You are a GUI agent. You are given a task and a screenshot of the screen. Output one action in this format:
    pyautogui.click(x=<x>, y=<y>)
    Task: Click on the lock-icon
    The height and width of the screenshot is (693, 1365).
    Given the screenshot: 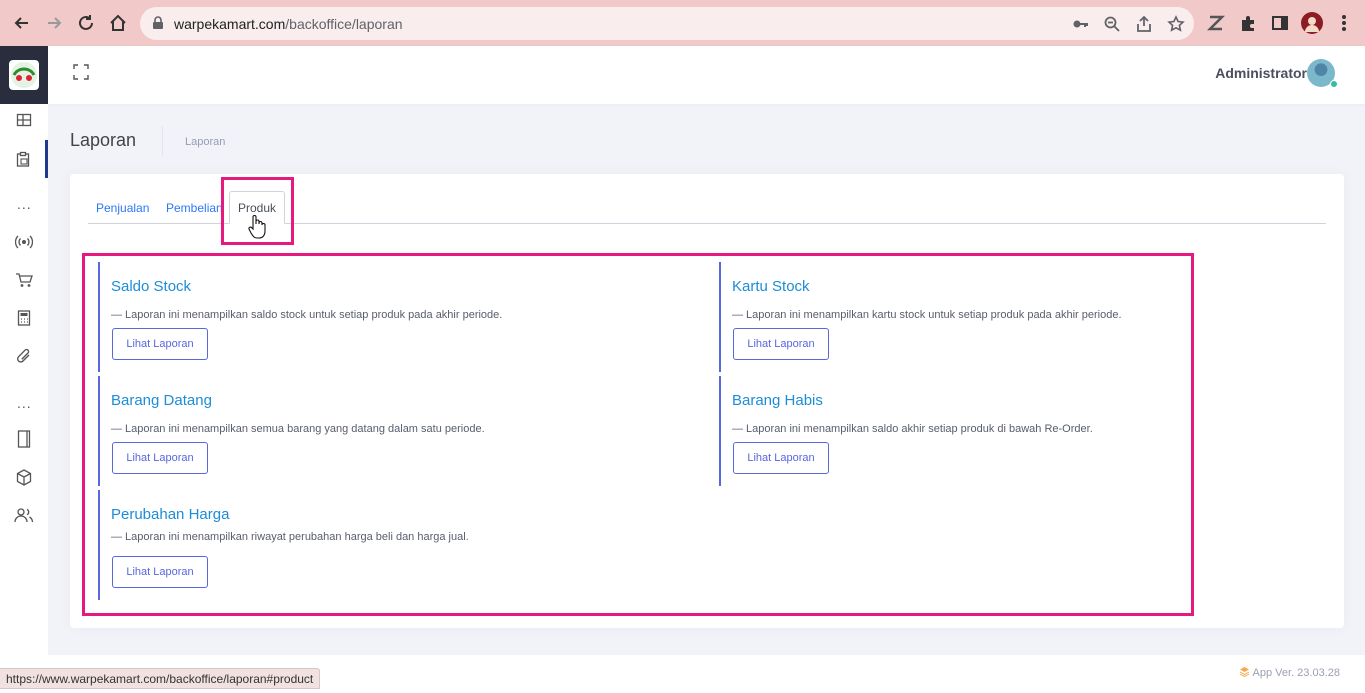 What is the action you would take?
    pyautogui.click(x=158, y=22)
    